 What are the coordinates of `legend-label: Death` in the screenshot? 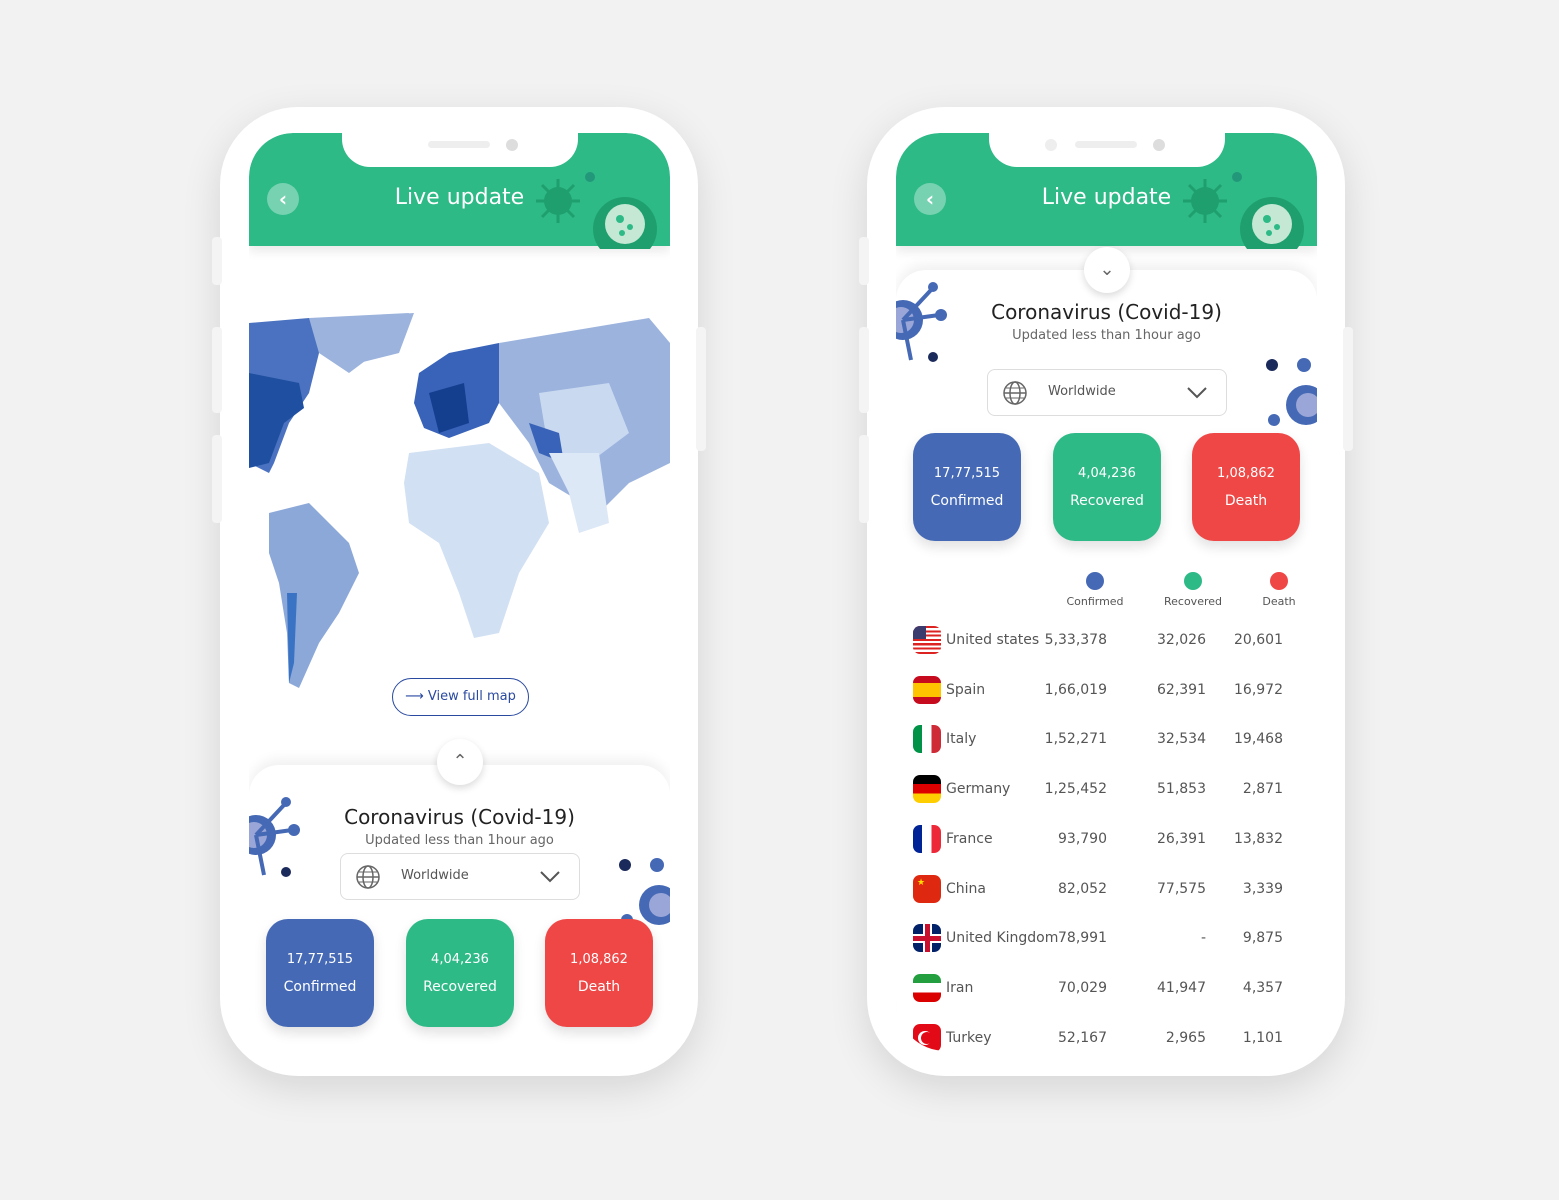 It's located at (1279, 601).